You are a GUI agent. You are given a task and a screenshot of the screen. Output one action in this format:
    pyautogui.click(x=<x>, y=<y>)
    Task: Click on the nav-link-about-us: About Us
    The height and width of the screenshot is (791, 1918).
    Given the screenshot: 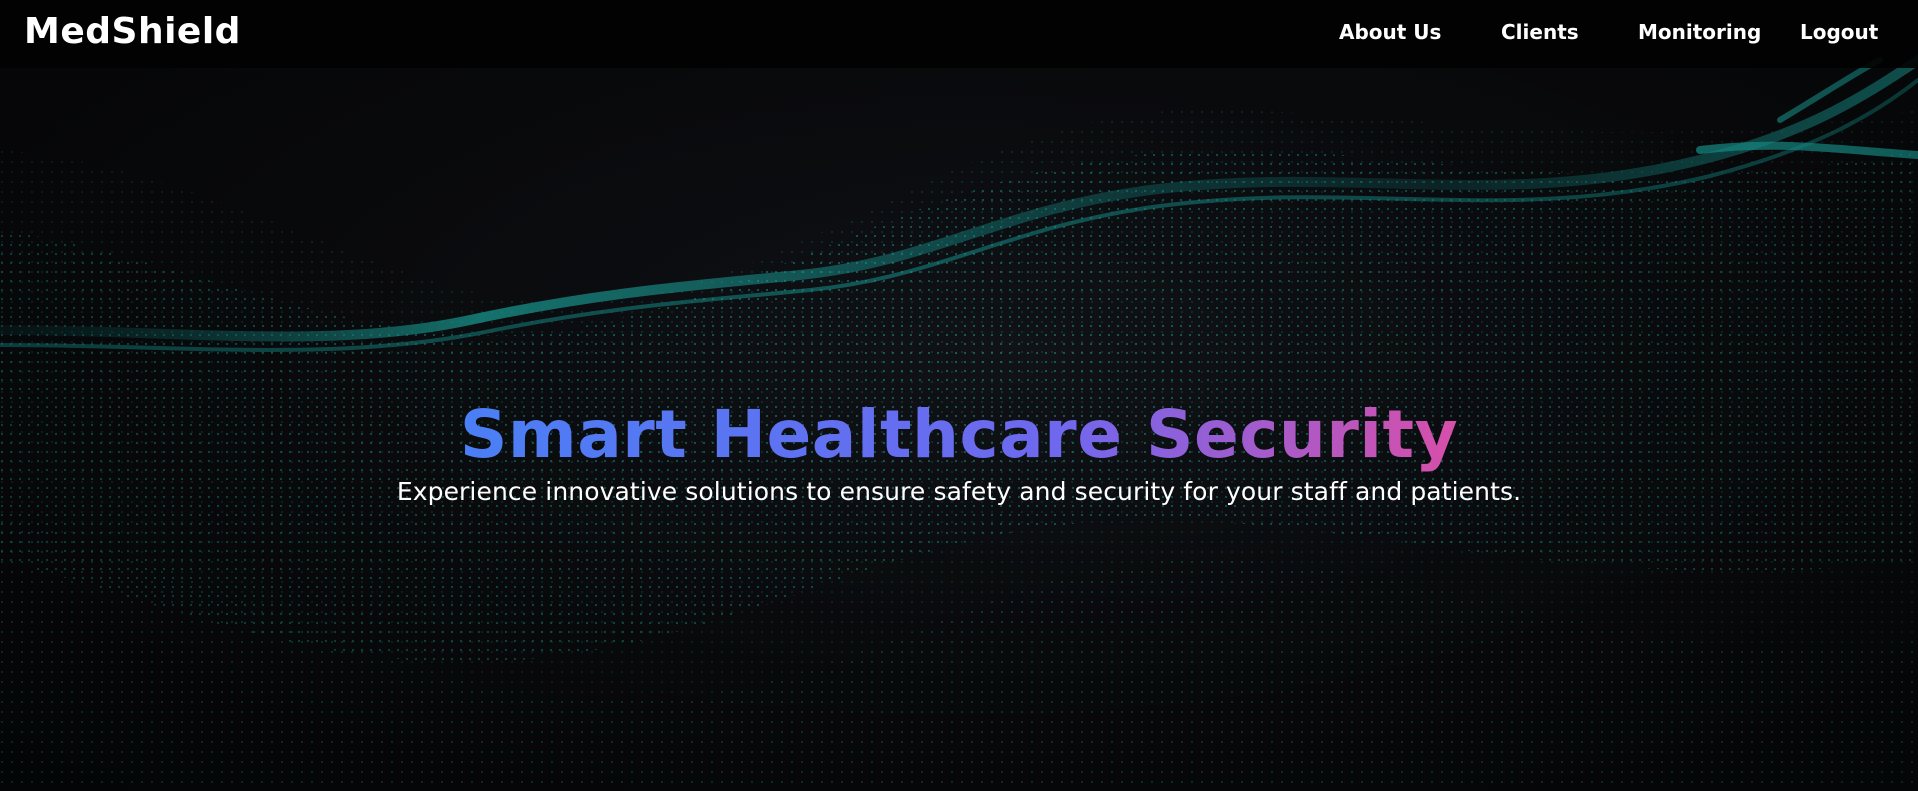 What is the action you would take?
    pyautogui.click(x=1390, y=32)
    